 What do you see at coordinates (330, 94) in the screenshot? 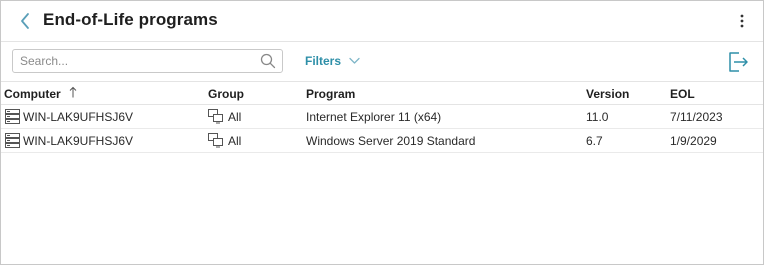
I see `column-header-program: Program` at bounding box center [330, 94].